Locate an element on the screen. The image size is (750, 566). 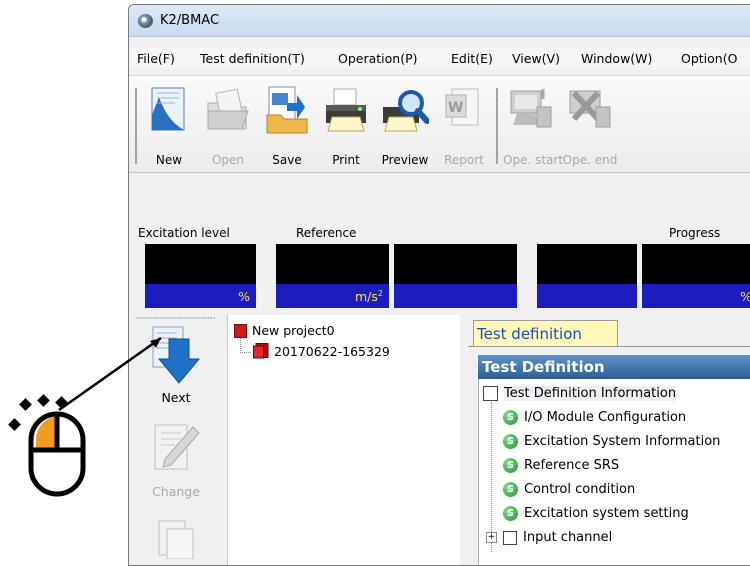
tree-item-label: Test Definition Information is located at coordinates (590, 393).